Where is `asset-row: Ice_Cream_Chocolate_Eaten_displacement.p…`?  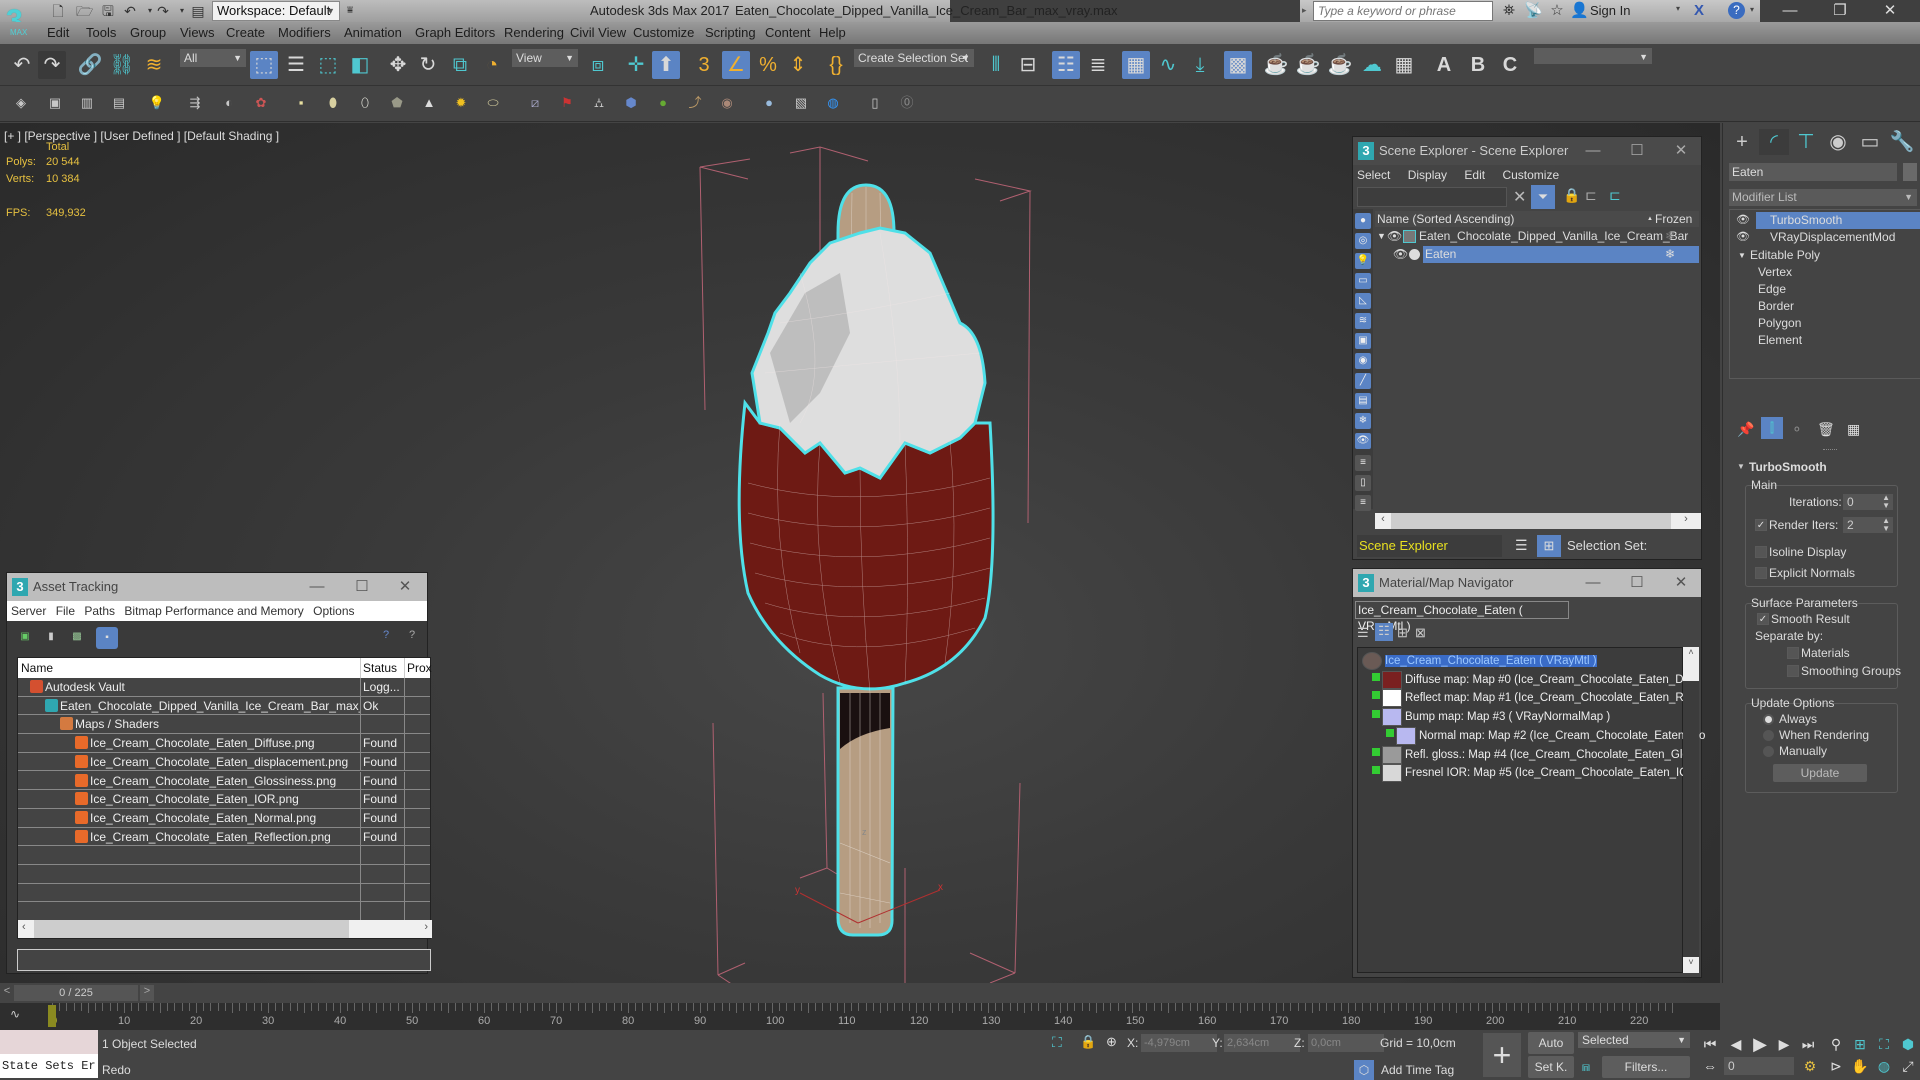 asset-row: Ice_Cream_Chocolate_Eaten_displacement.p… is located at coordinates (224, 762).